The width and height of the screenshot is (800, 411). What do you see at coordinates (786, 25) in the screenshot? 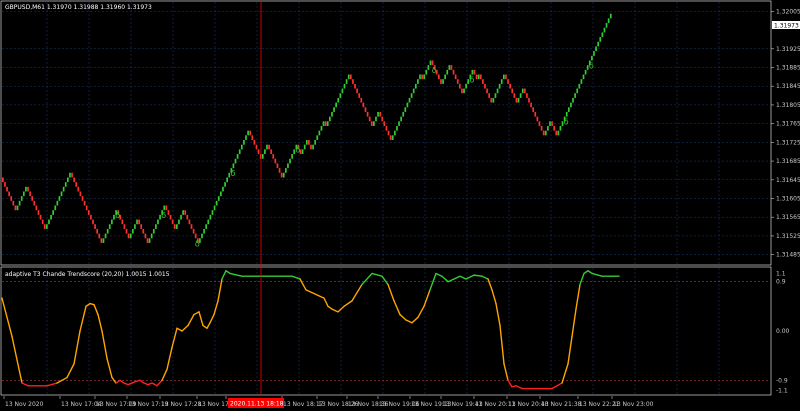
I see `current-price-tag: 1.31973` at bounding box center [786, 25].